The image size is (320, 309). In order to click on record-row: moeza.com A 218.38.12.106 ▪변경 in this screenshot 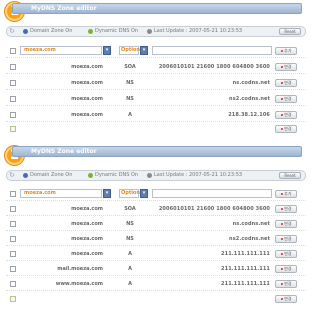, I will do `click(156, 115)`.